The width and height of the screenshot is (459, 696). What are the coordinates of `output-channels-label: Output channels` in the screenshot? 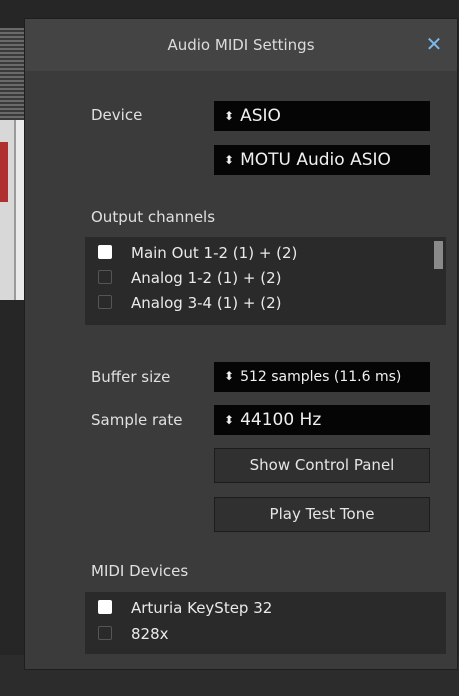 It's located at (153, 217).